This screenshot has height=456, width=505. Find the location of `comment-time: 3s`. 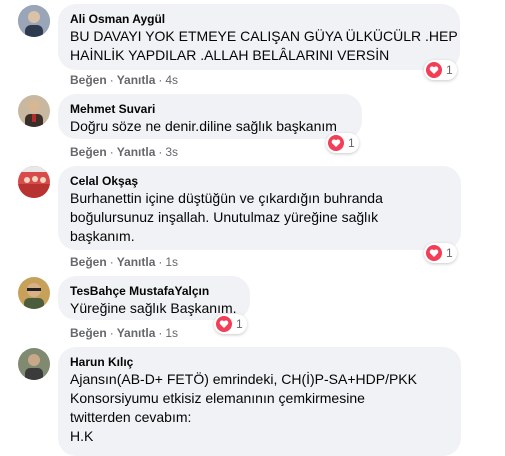

comment-time: 3s is located at coordinates (171, 152).